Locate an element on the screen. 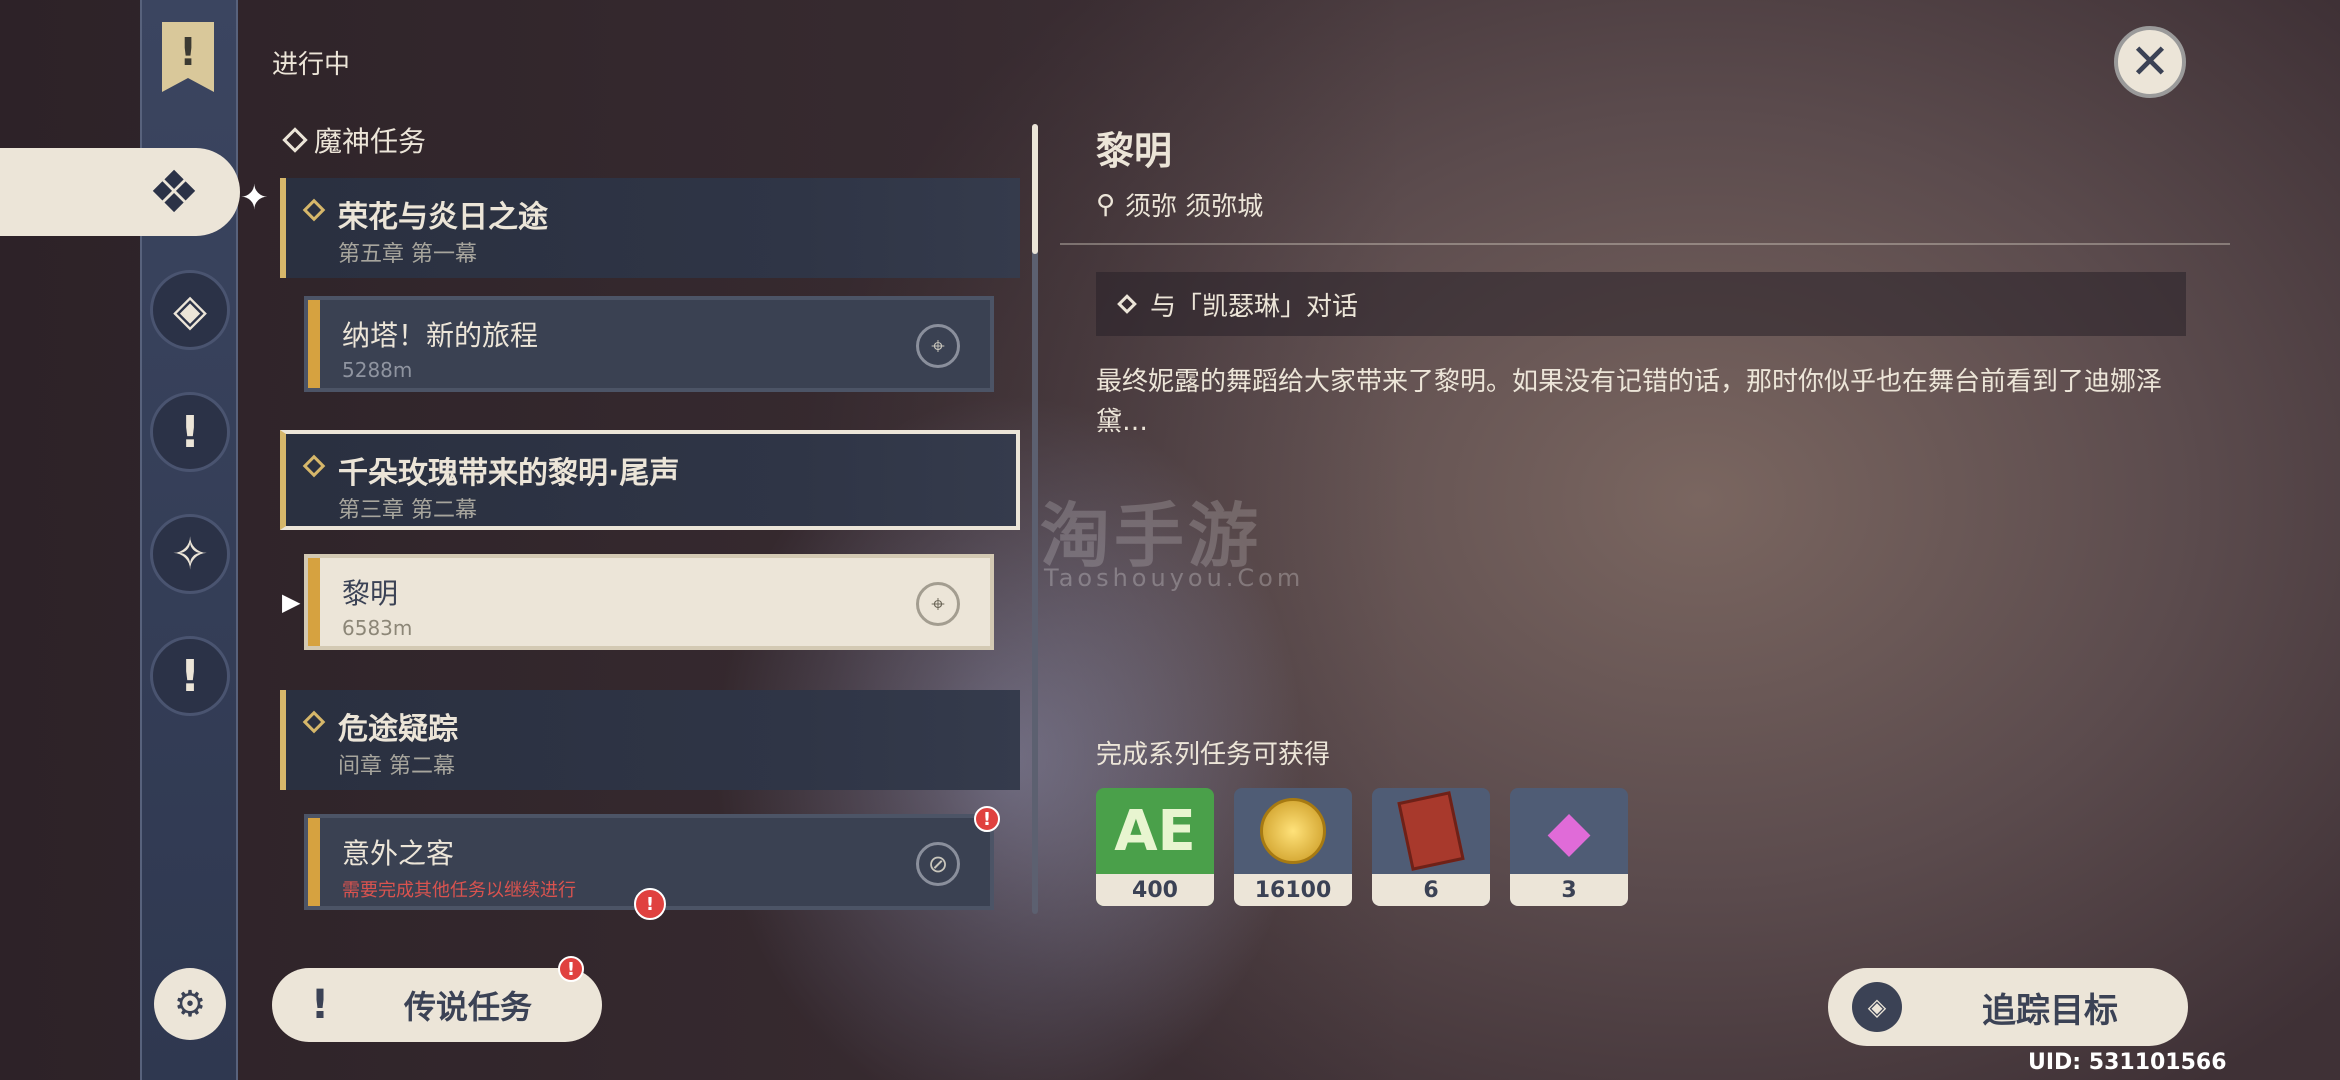  category-title: 魔神任务 is located at coordinates (370, 141).